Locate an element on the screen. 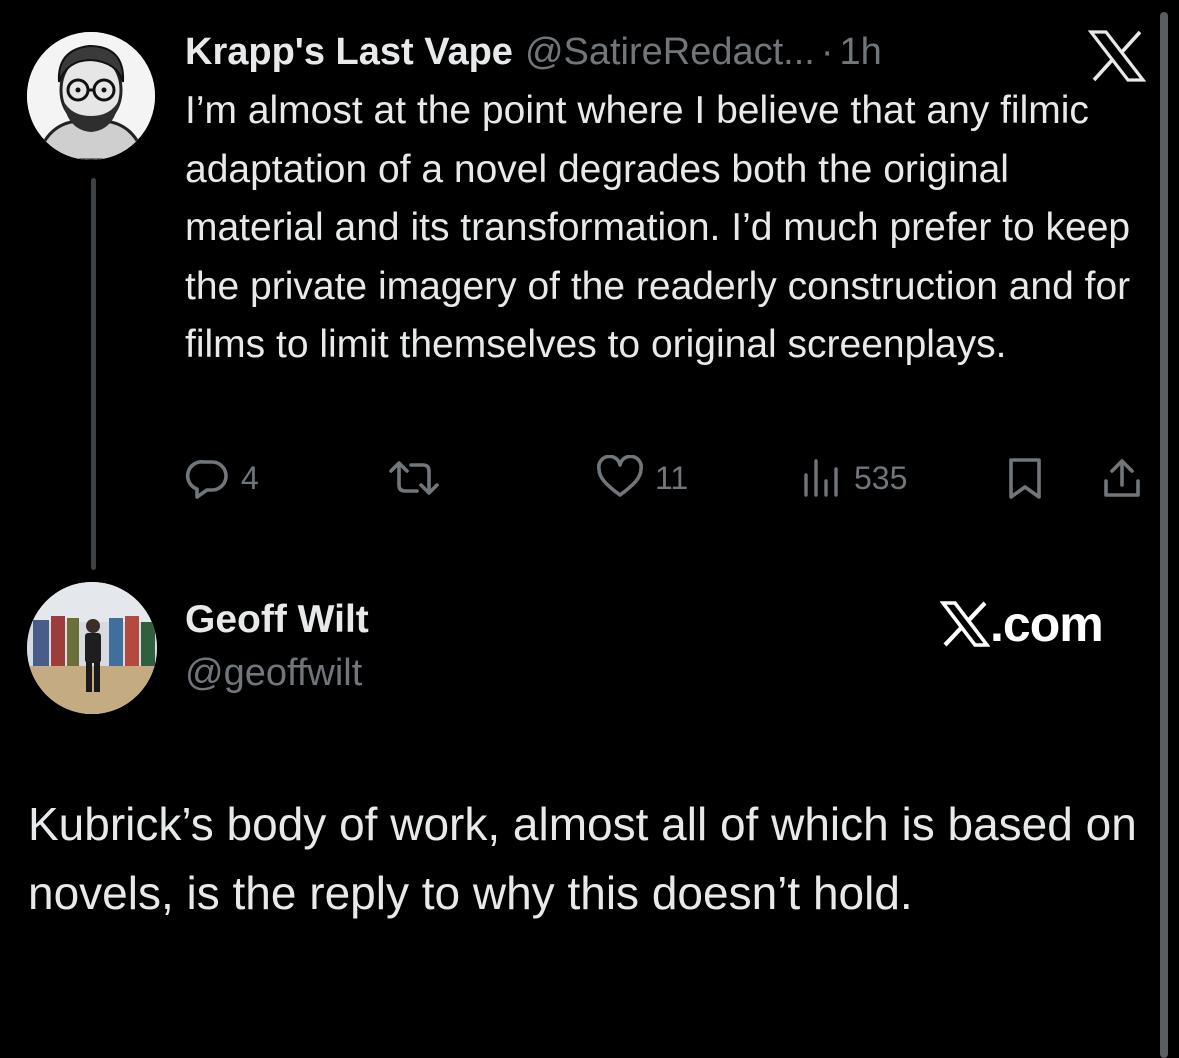  bookmark-button is located at coordinates (1025, 478).